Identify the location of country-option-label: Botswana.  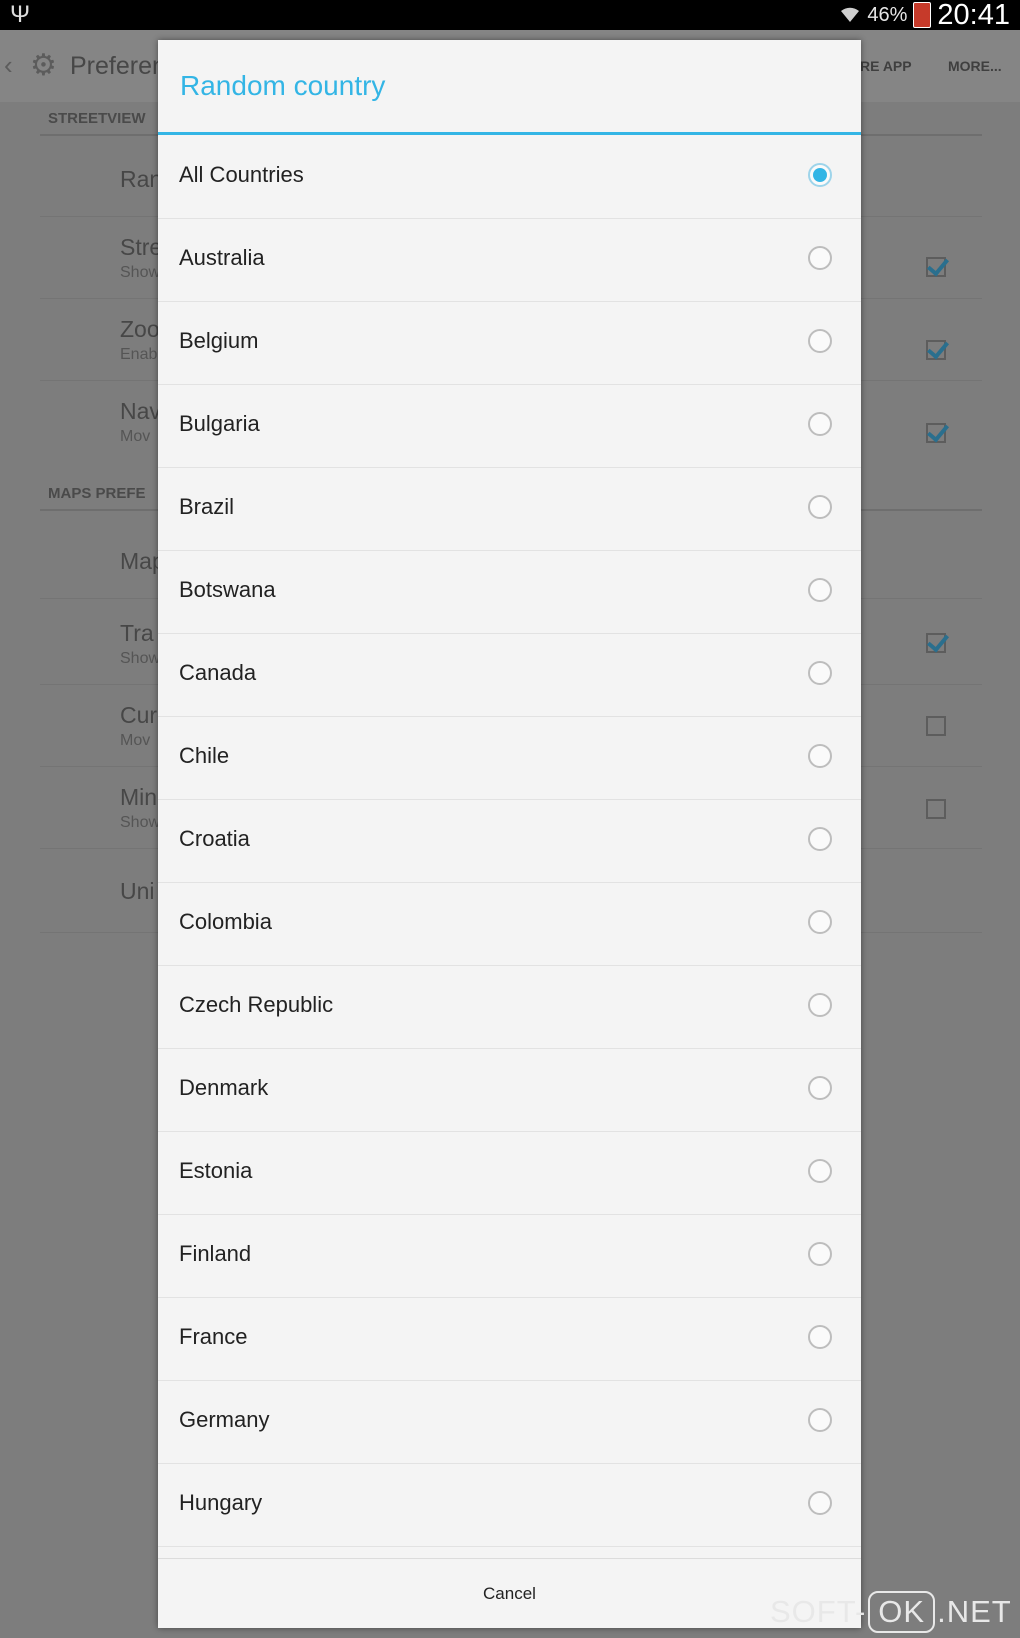
(227, 589).